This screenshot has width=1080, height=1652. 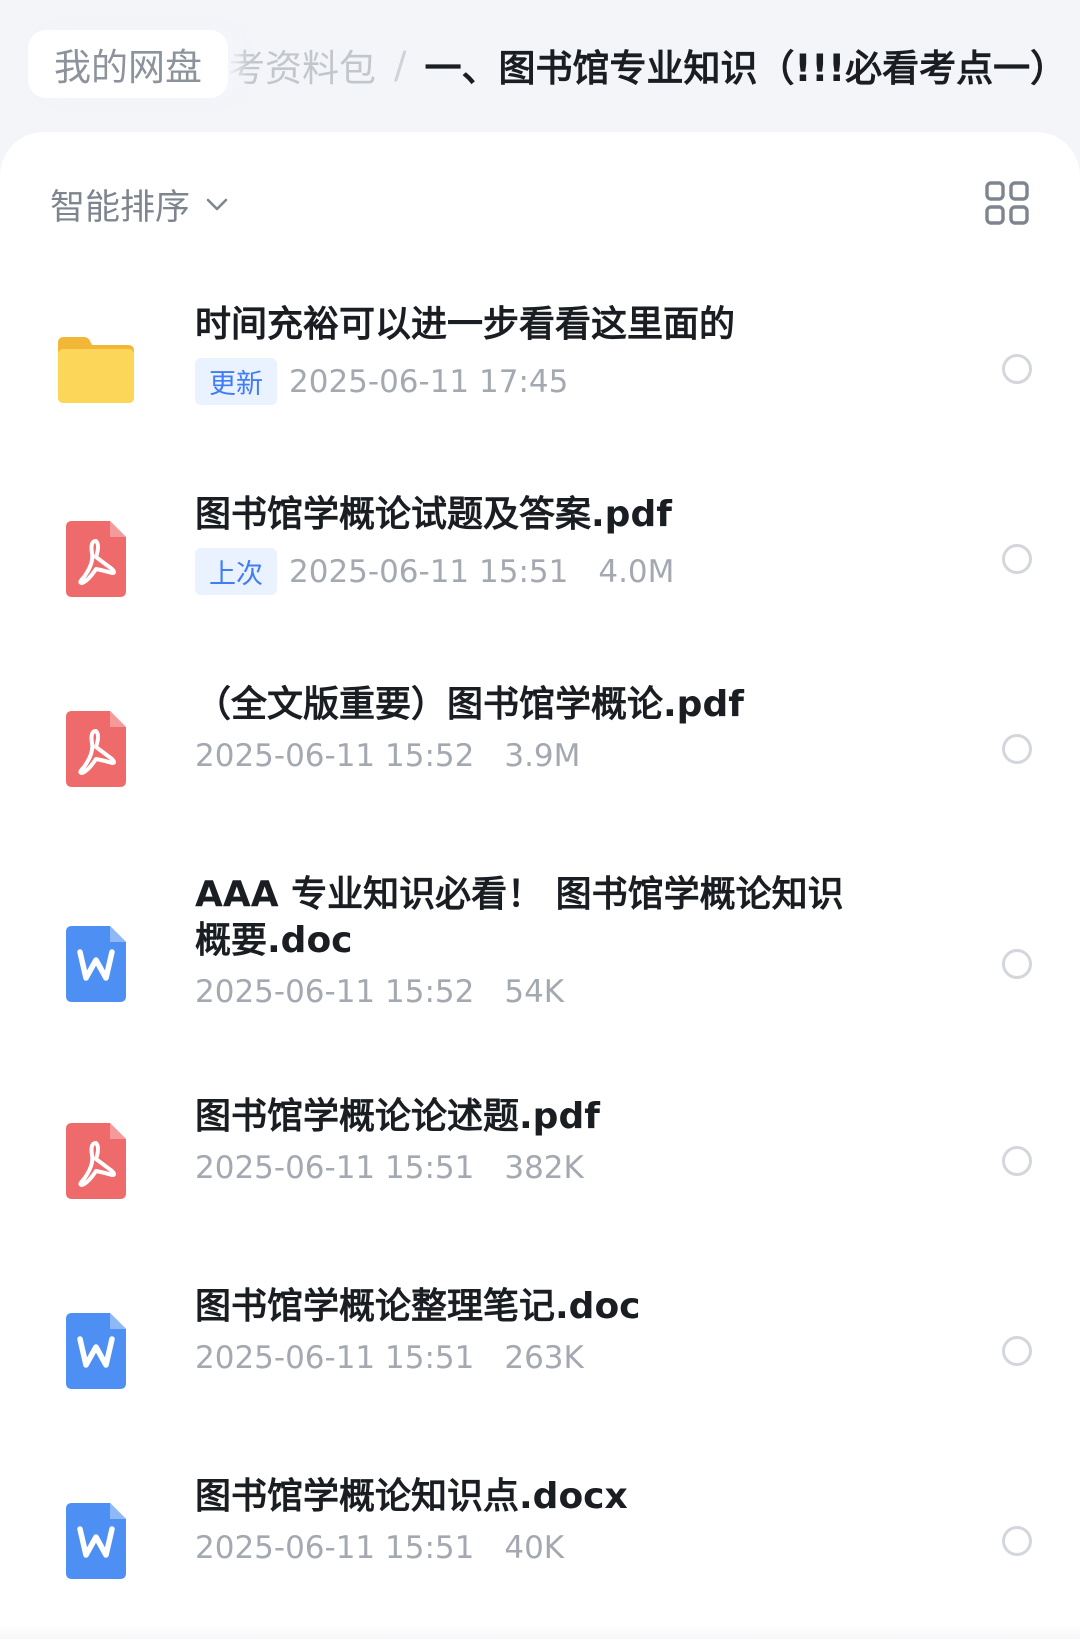 I want to click on file-meta: 上次 2025-06-11 15:51 4.0M, so click(x=545, y=571).